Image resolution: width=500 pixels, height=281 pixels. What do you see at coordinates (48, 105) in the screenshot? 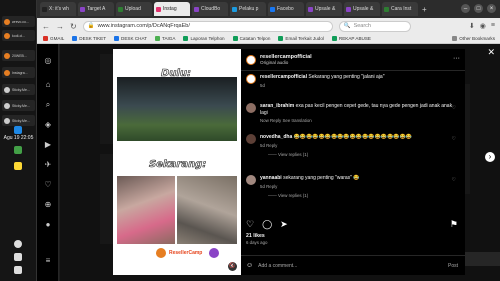
I see `search-icon: ⌕` at bounding box center [48, 105].